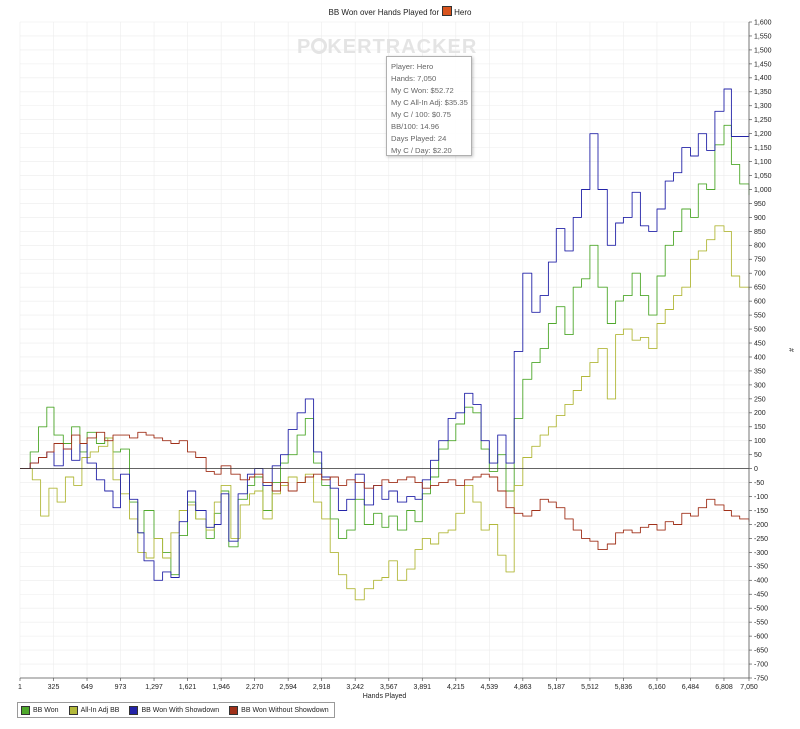  Describe the element at coordinates (763, 134) in the screenshot. I see `y-tick-label: 1,200` at that location.